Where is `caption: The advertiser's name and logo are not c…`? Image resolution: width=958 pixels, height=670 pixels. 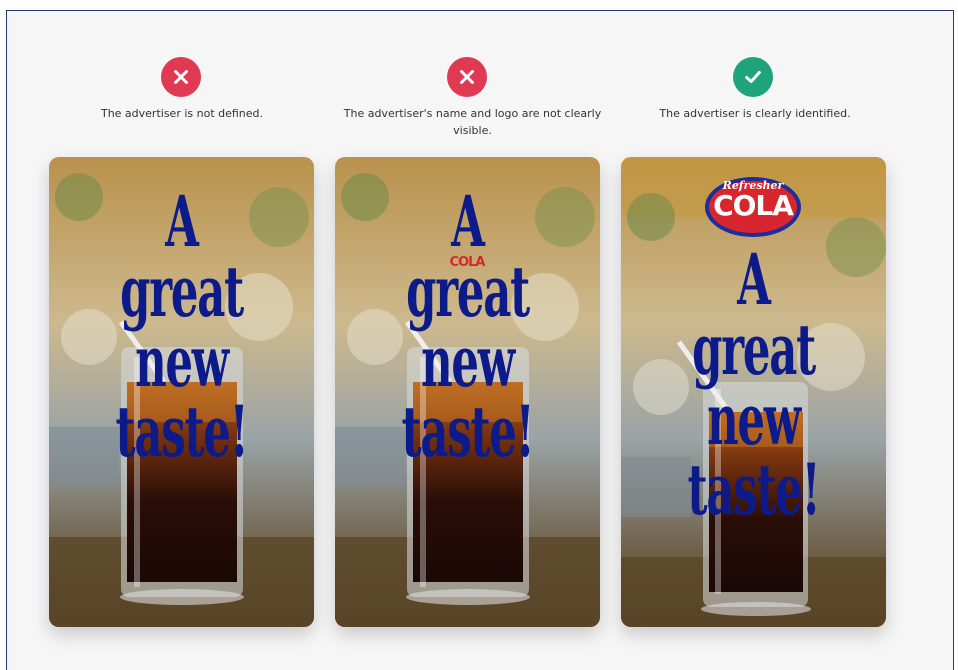
caption: The advertiser's name and logo are not c… is located at coordinates (472, 122).